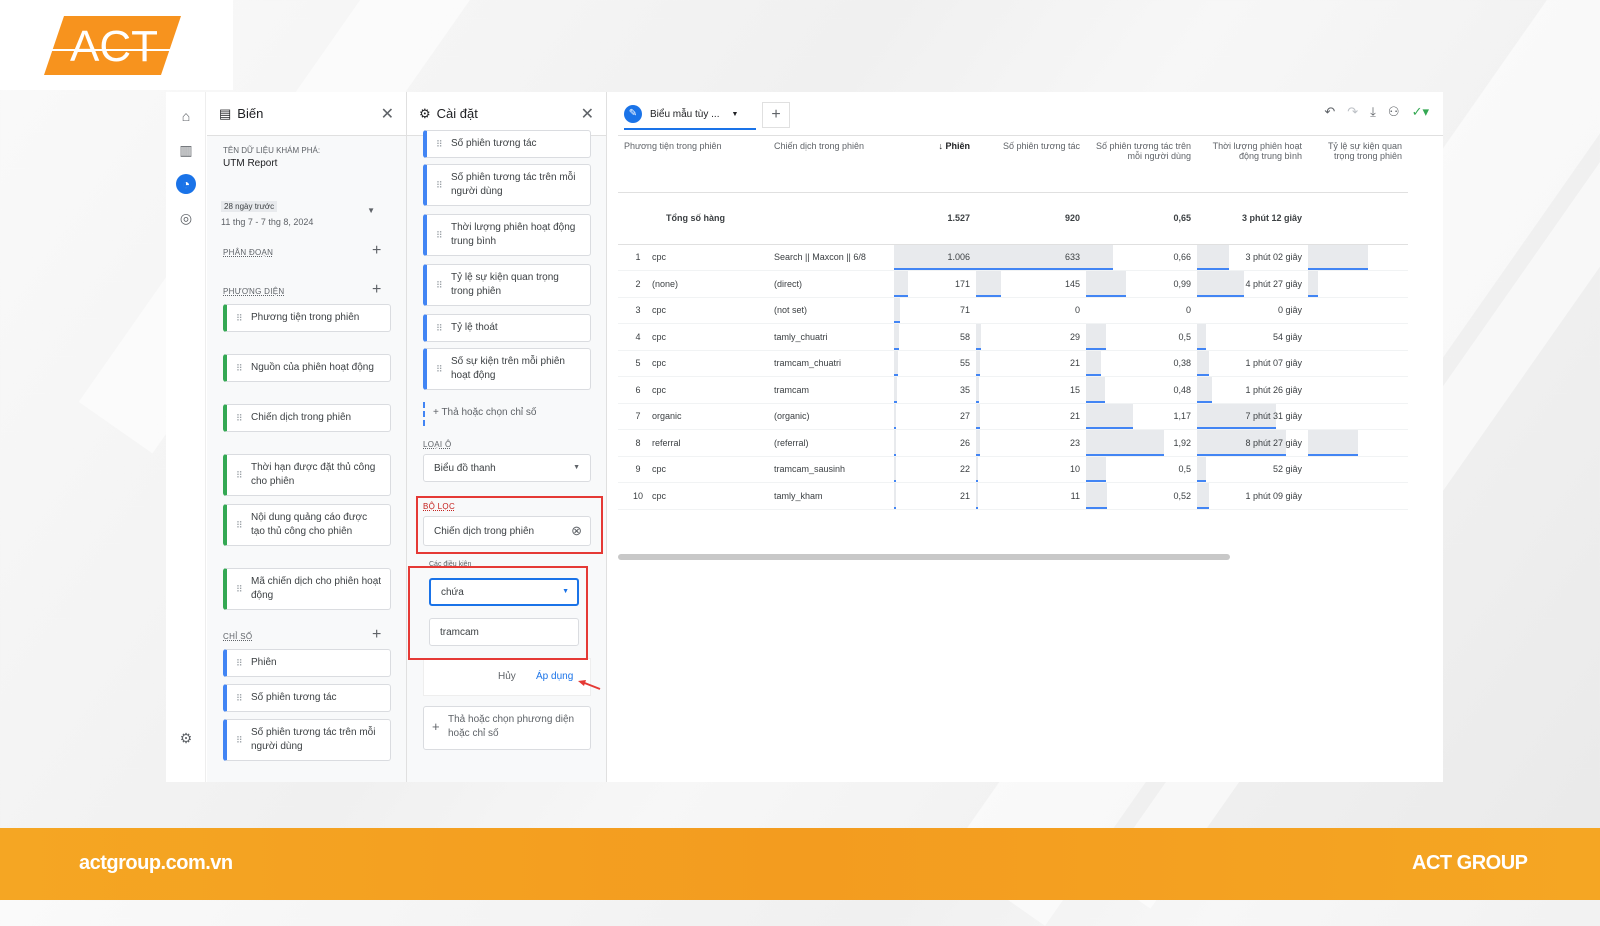  What do you see at coordinates (307, 475) in the screenshot?
I see `dimension-chip: ⠿ Thời hạn được đặt thủ công cho phiên` at bounding box center [307, 475].